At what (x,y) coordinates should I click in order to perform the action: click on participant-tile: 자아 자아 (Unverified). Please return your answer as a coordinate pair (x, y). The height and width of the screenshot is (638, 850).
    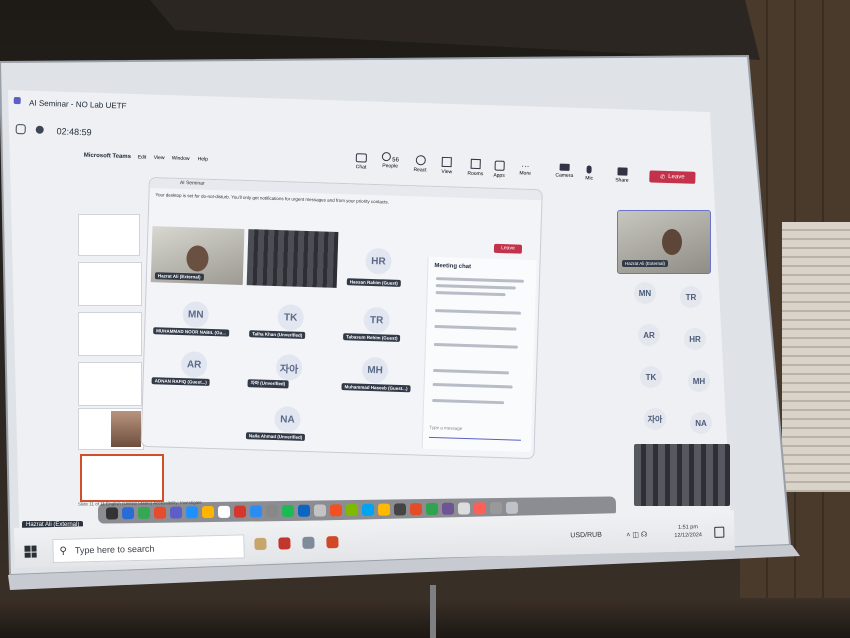
    Looking at the image, I should click on (288, 367).